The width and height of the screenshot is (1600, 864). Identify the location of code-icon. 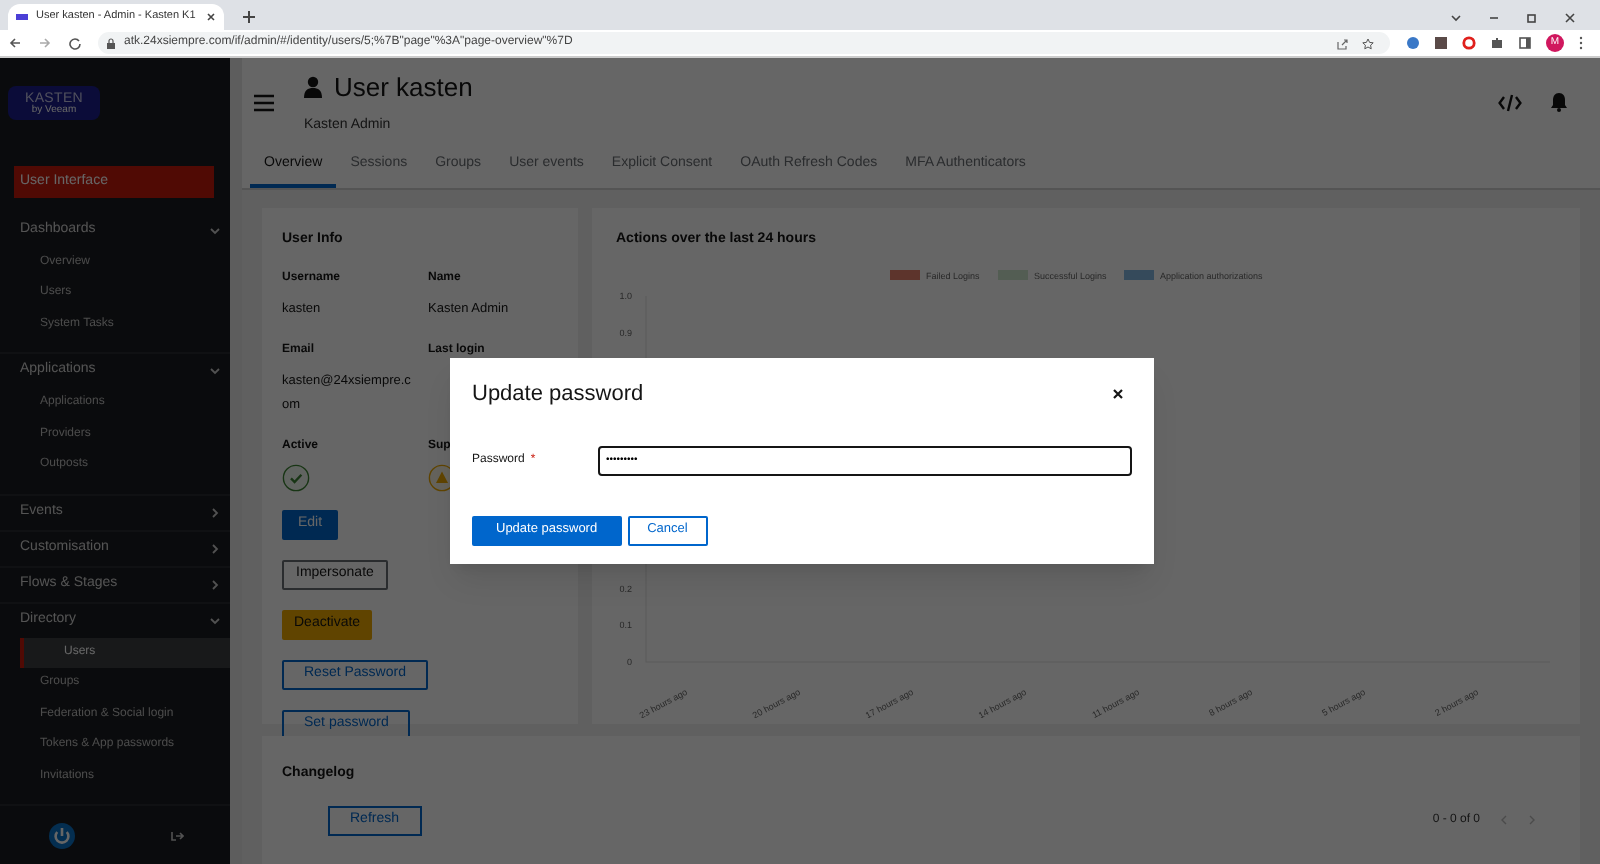
(1510, 102).